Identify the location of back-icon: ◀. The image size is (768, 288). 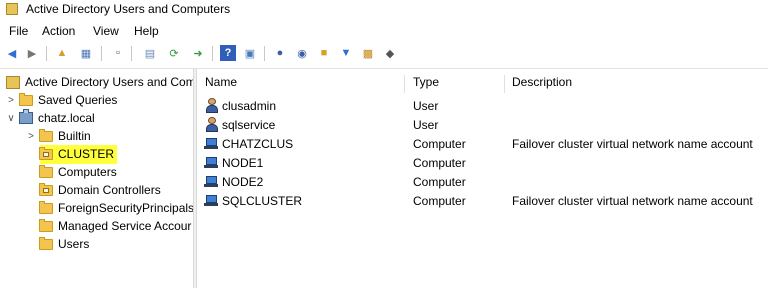
(12, 53).